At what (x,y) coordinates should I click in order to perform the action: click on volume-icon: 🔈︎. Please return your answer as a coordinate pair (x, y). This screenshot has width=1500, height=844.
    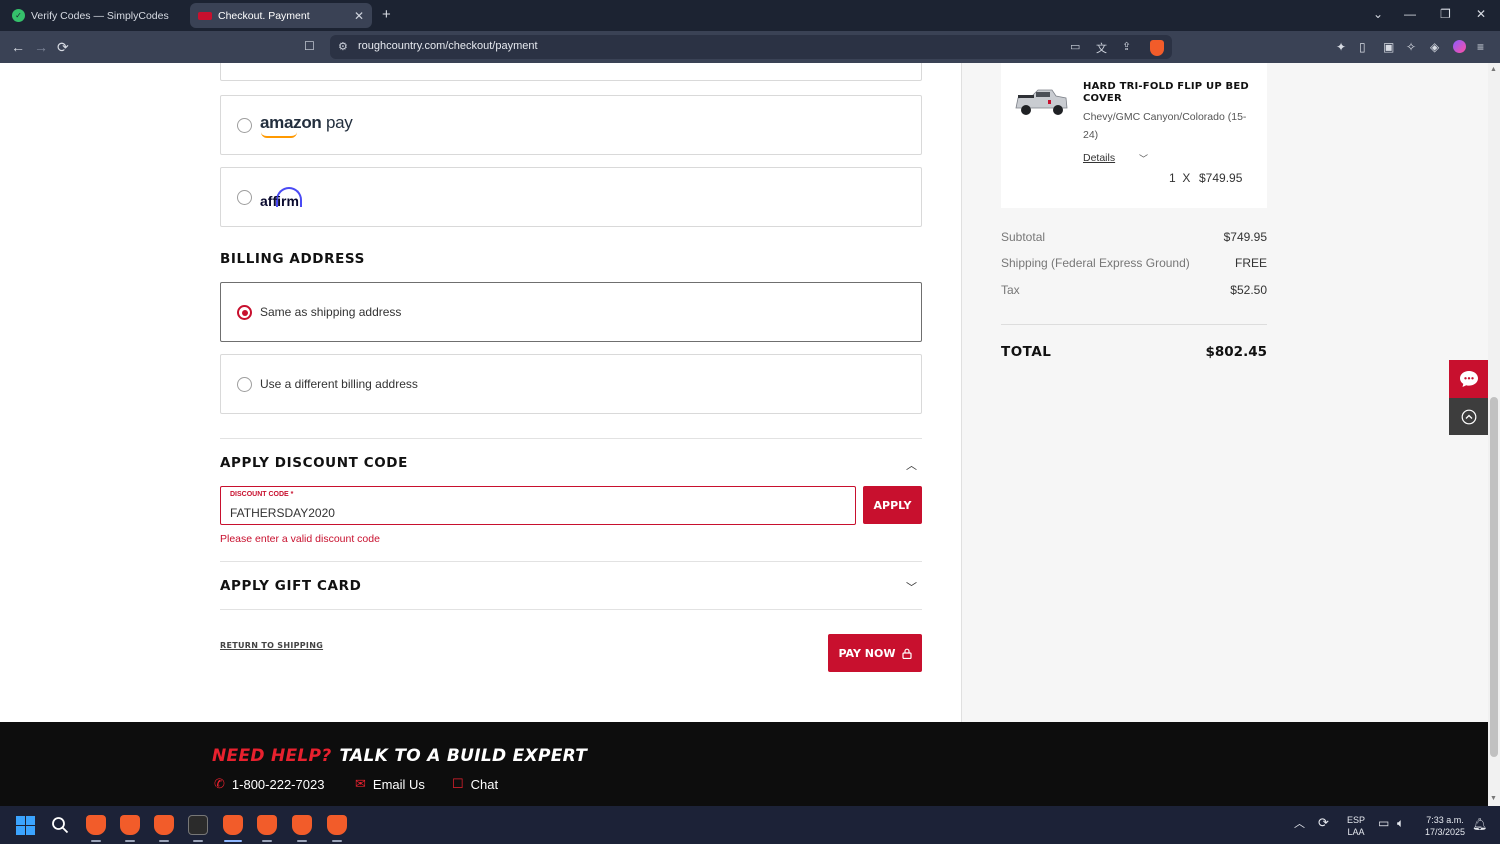
    Looking at the image, I should click on (1400, 823).